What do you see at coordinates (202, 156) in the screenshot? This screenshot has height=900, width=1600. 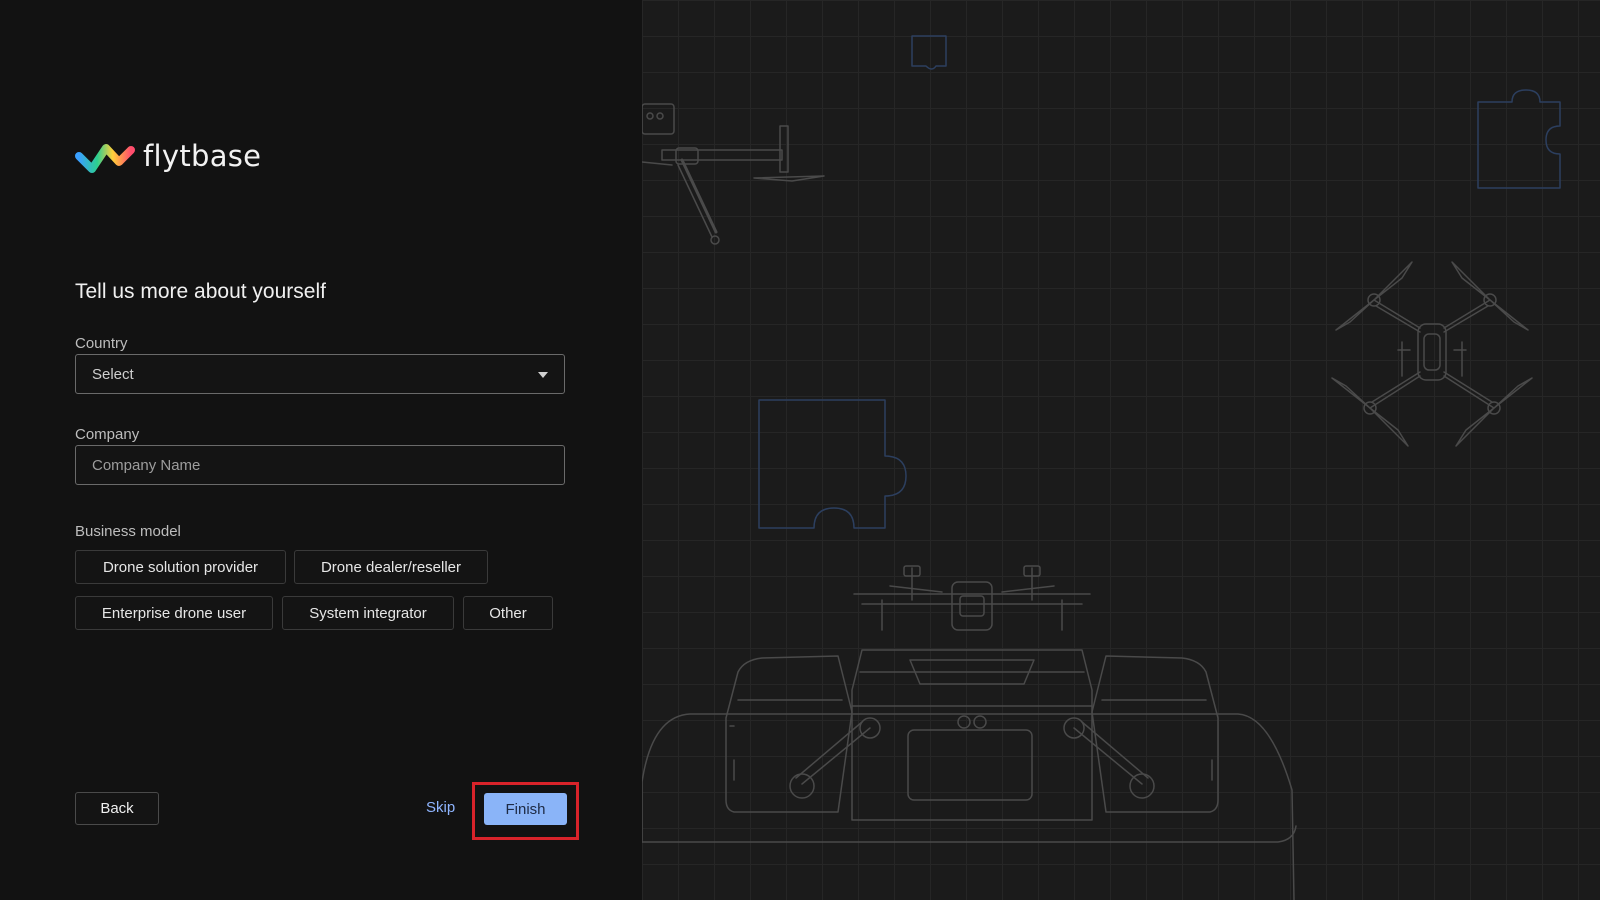 I see `brand-name: flytbase` at bounding box center [202, 156].